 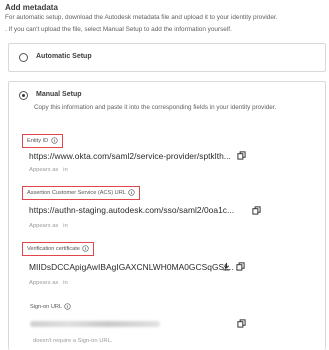 What do you see at coordinates (167, 57) in the screenshot?
I see `automatic-setup-card: Automatic Setup` at bounding box center [167, 57].